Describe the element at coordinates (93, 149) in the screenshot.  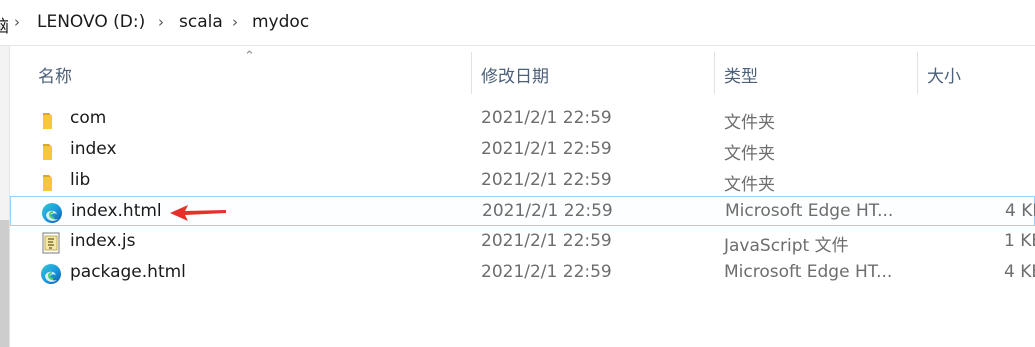
I see `file-name: index` at that location.